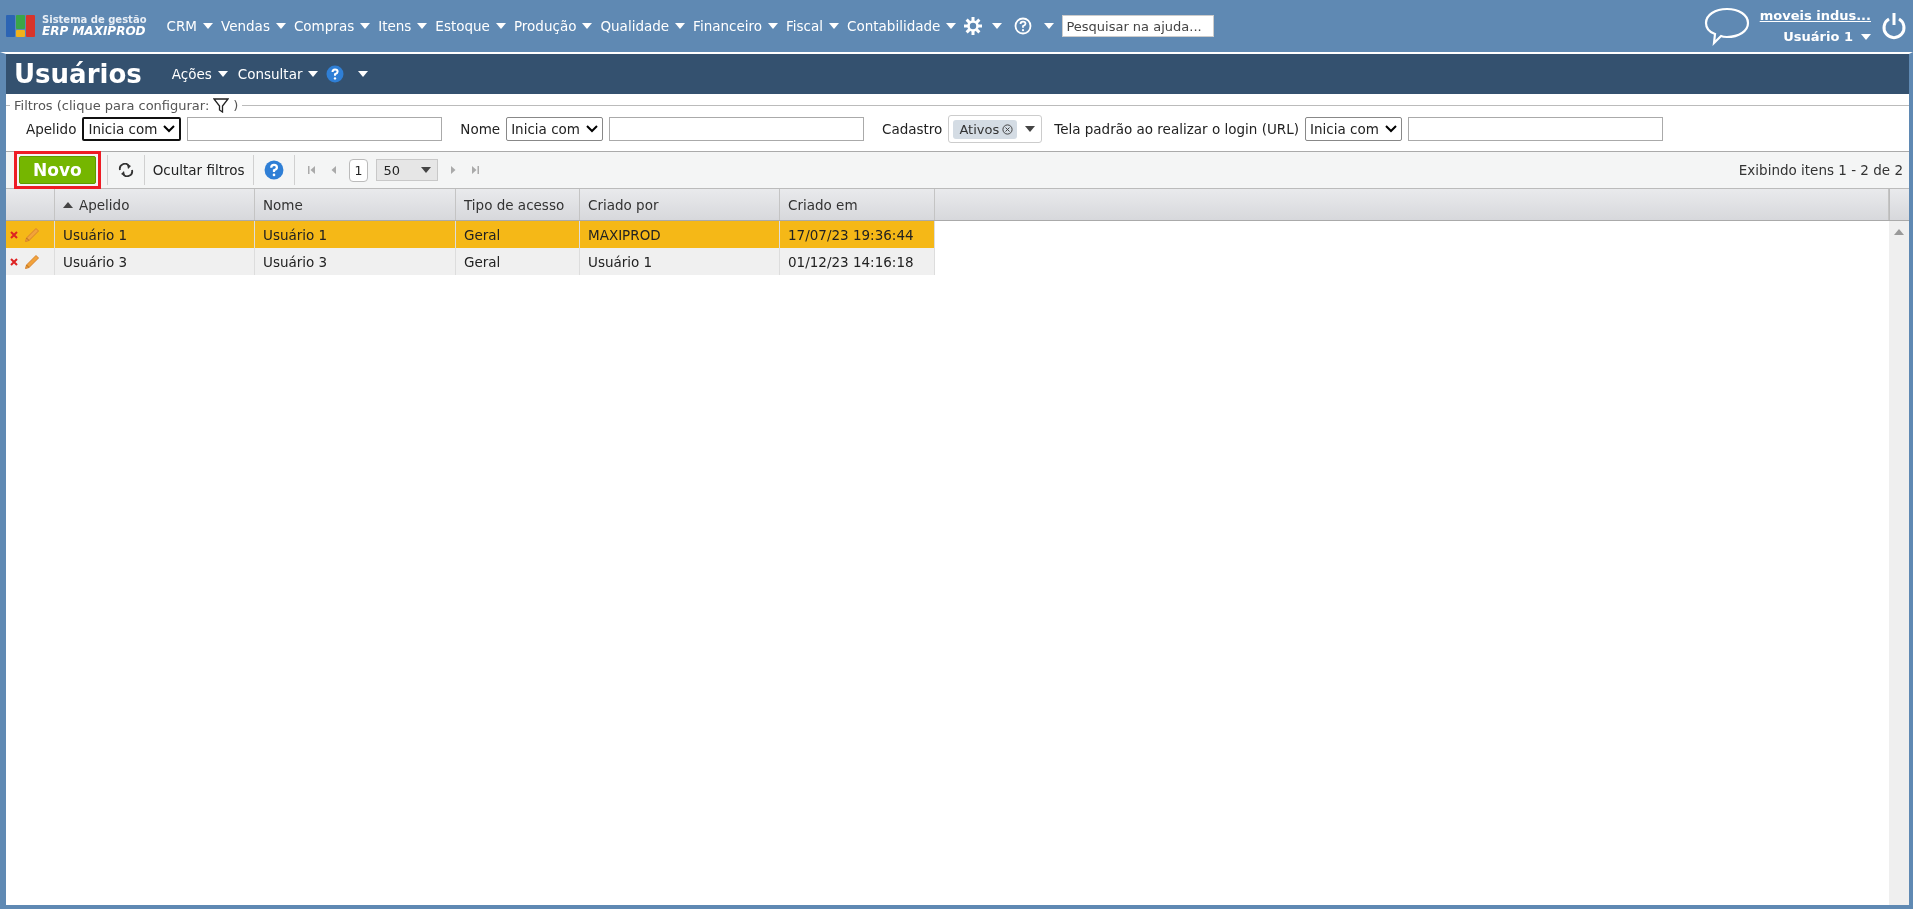  Describe the element at coordinates (1726, 26) in the screenshot. I see `chat-icon` at that location.